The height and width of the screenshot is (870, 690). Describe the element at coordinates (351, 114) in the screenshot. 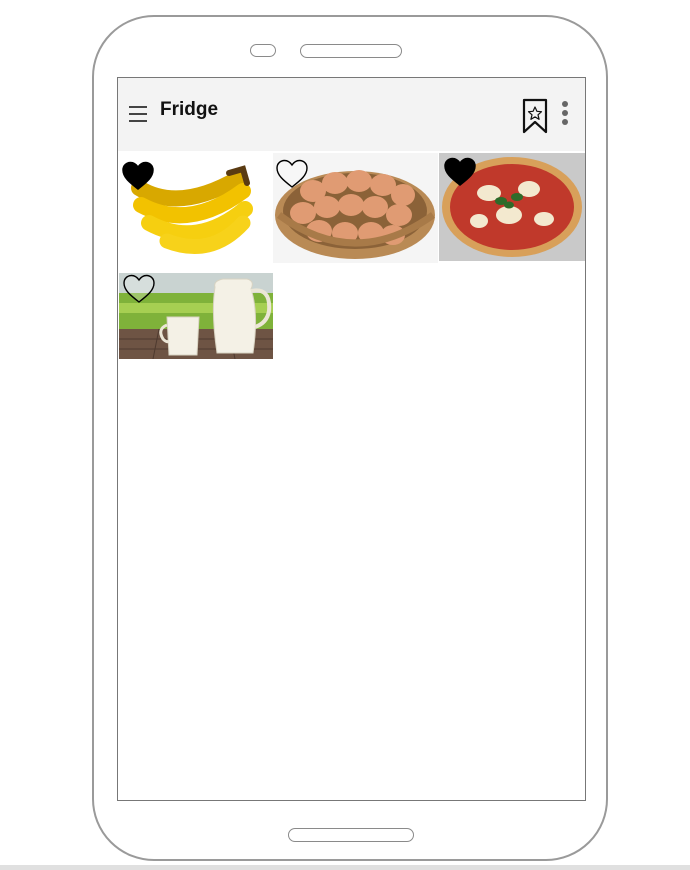

I see `app-bar: Fridge` at that location.